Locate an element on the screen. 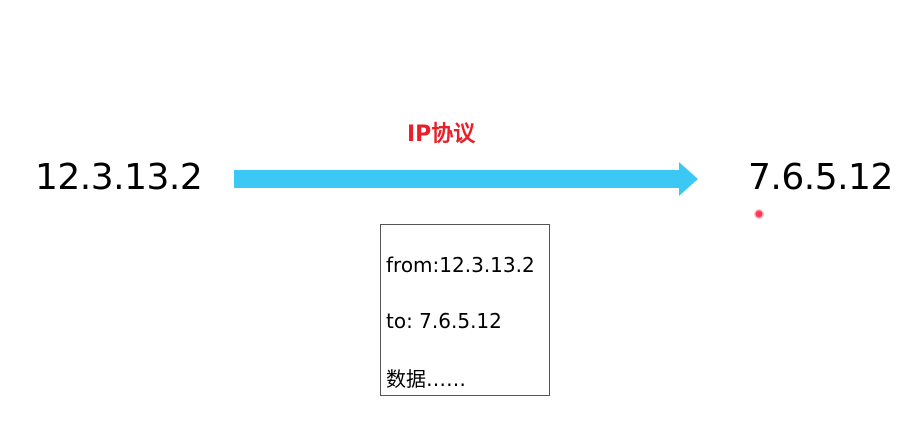 The height and width of the screenshot is (432, 917). arrow-shape is located at coordinates (466, 179).